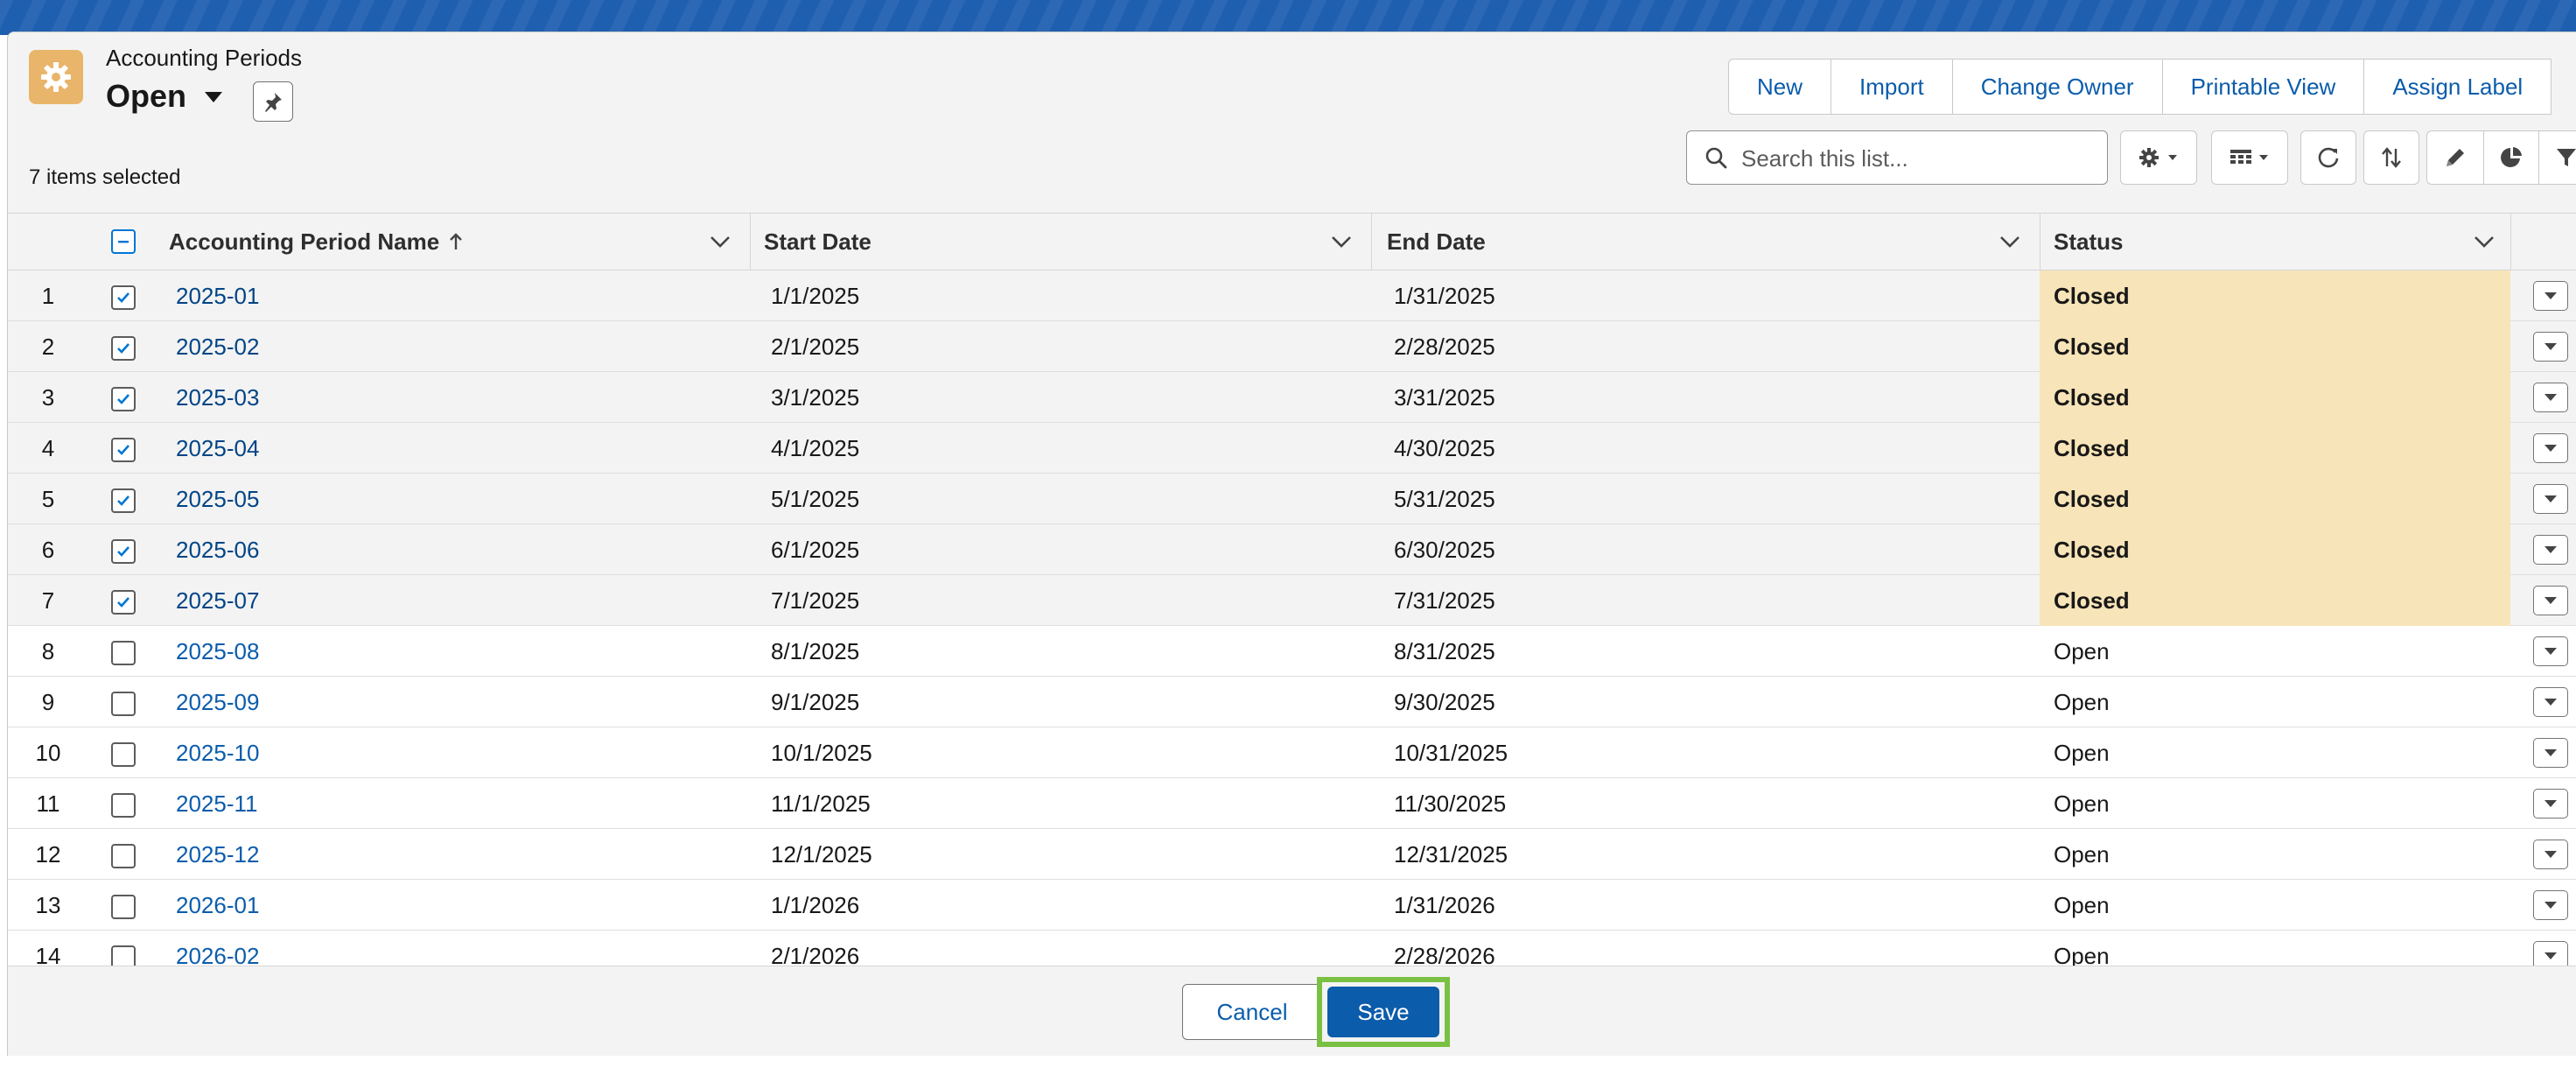  What do you see at coordinates (1451, 752) in the screenshot?
I see `end-date-cell: 10/31/2025` at bounding box center [1451, 752].